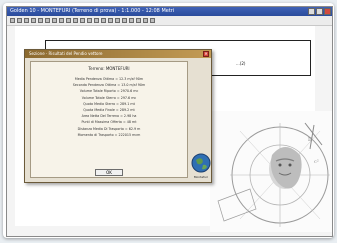 The width and height of the screenshot is (337, 243). What do you see at coordinates (54, 20) in the screenshot?
I see `paste-icon` at bounding box center [54, 20].